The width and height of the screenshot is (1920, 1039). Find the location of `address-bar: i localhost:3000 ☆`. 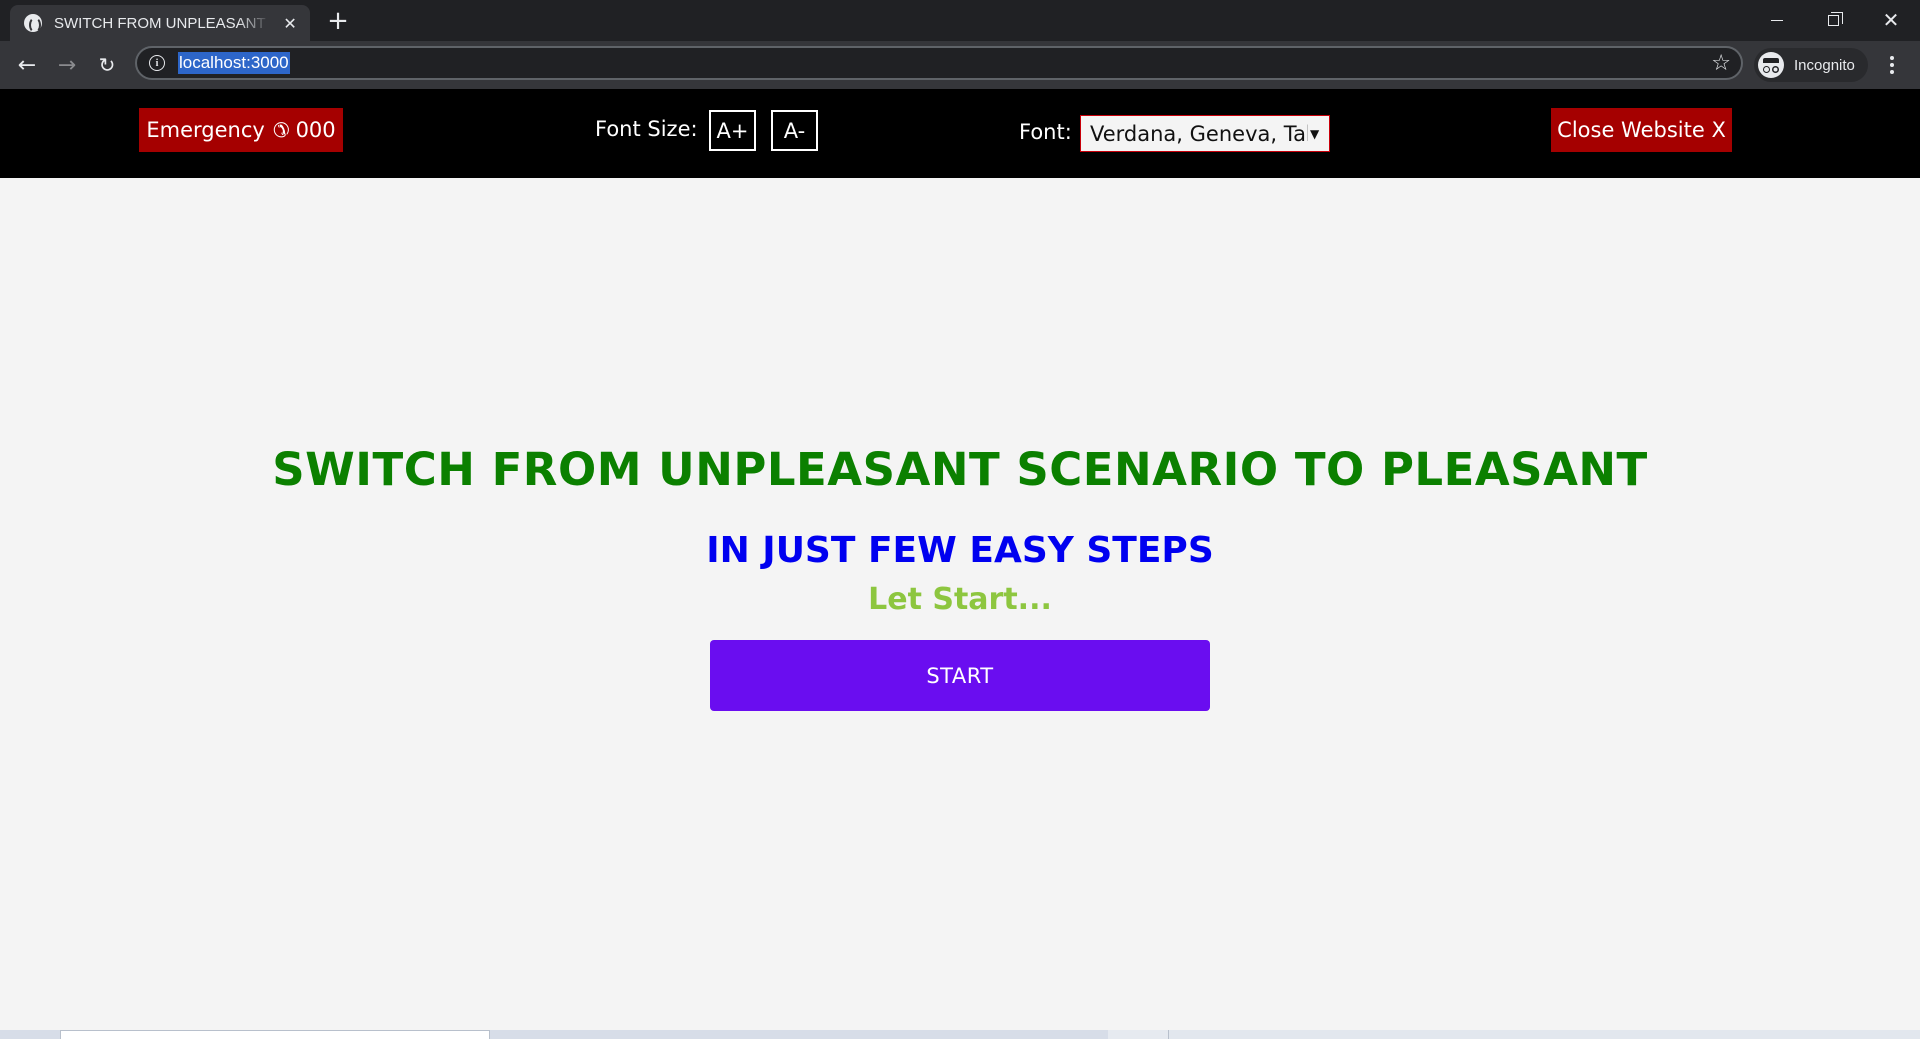

address-bar: i localhost:3000 ☆ is located at coordinates (939, 63).